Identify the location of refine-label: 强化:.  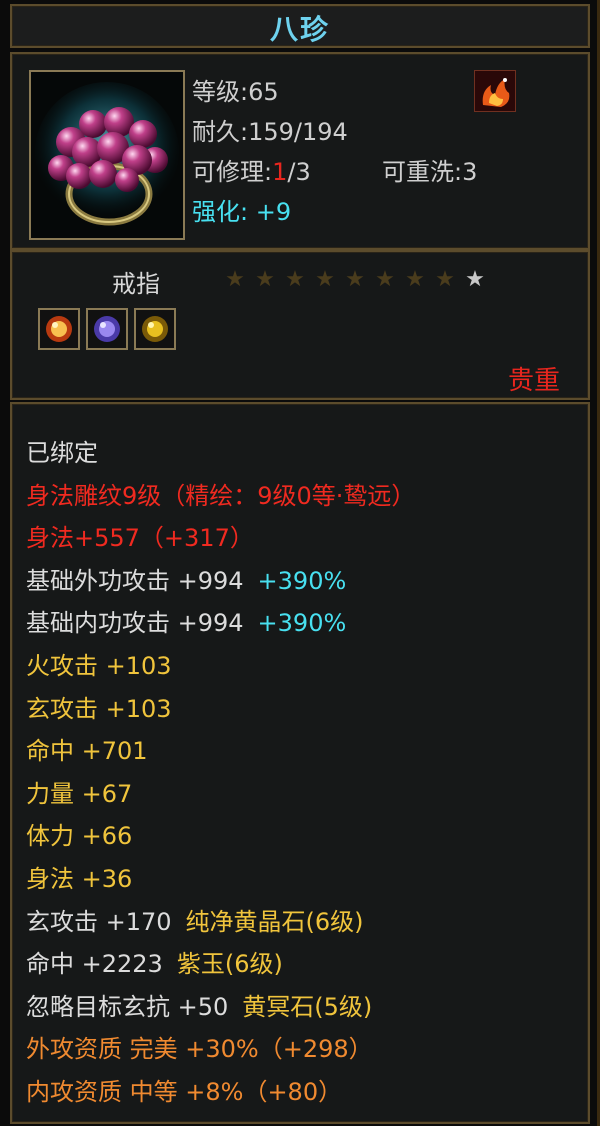
(220, 212).